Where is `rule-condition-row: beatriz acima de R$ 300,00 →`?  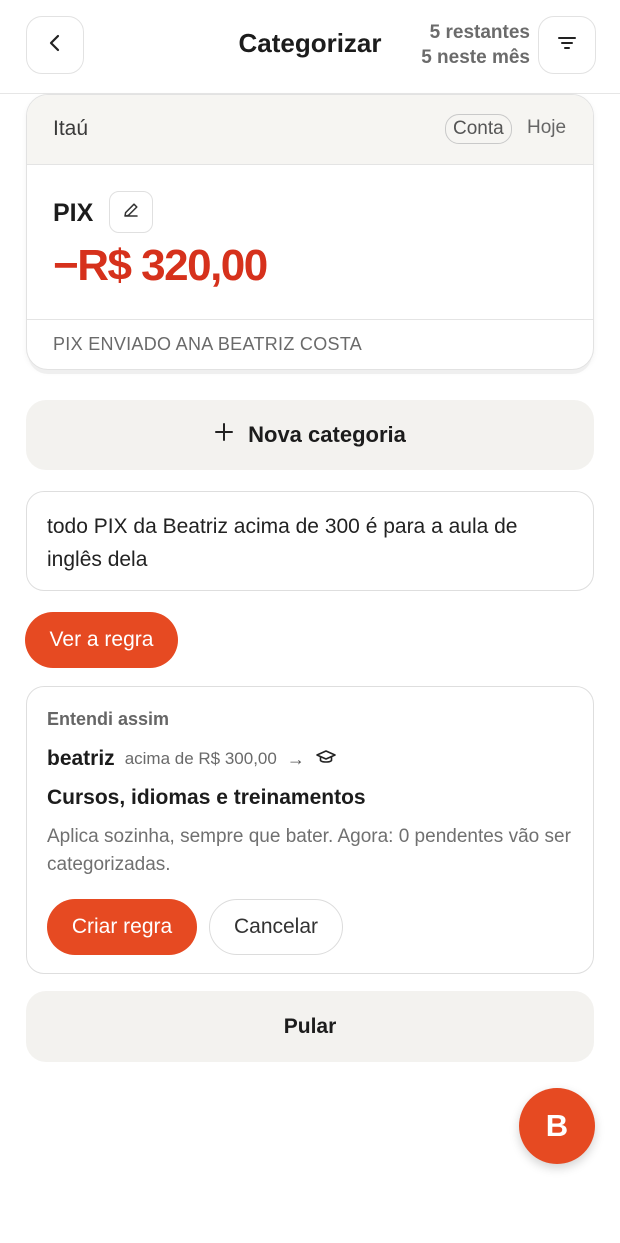
rule-condition-row: beatriz acima de R$ 300,00 → is located at coordinates (192, 759).